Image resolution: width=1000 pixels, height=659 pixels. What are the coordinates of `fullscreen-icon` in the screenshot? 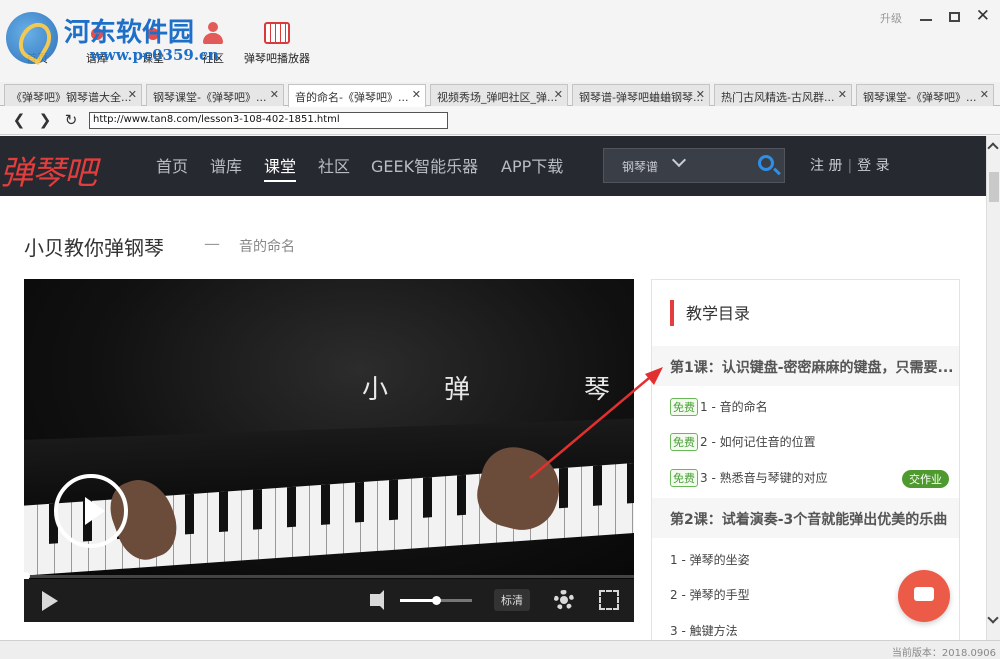 It's located at (609, 600).